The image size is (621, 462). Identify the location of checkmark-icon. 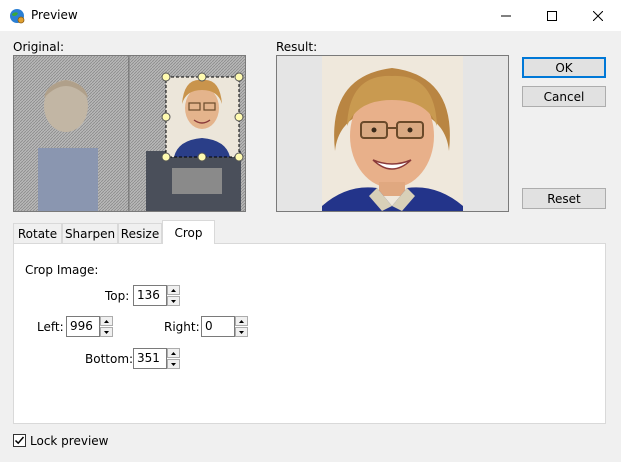
(19, 440).